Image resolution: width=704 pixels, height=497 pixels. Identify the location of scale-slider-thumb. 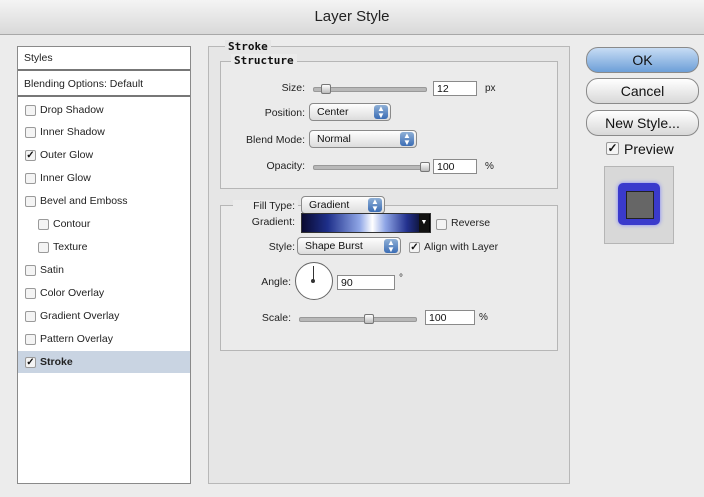
(369, 319).